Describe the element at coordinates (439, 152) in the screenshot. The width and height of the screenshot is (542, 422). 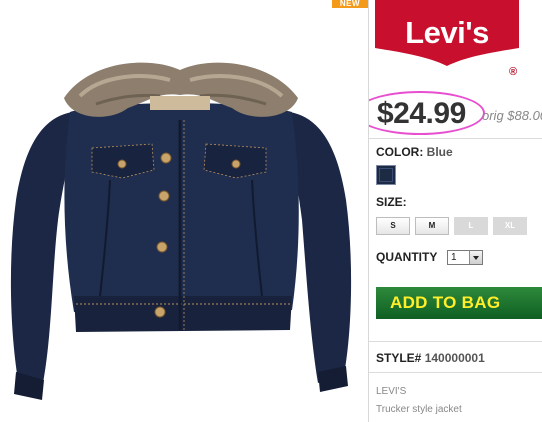
I see `color-value: Blue` at that location.